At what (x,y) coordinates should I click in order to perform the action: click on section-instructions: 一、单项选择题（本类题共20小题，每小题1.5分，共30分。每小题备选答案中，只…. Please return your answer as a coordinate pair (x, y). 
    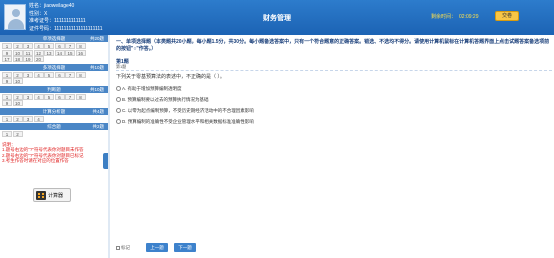
    Looking at the image, I should click on (333, 45).